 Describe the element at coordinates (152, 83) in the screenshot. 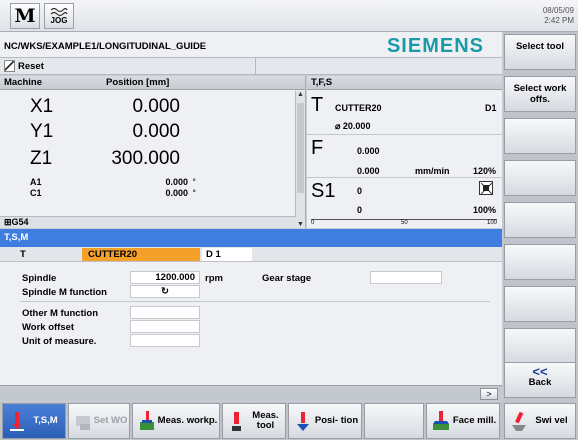

I see `machine-panel-header: Machine Position [mm]` at that location.